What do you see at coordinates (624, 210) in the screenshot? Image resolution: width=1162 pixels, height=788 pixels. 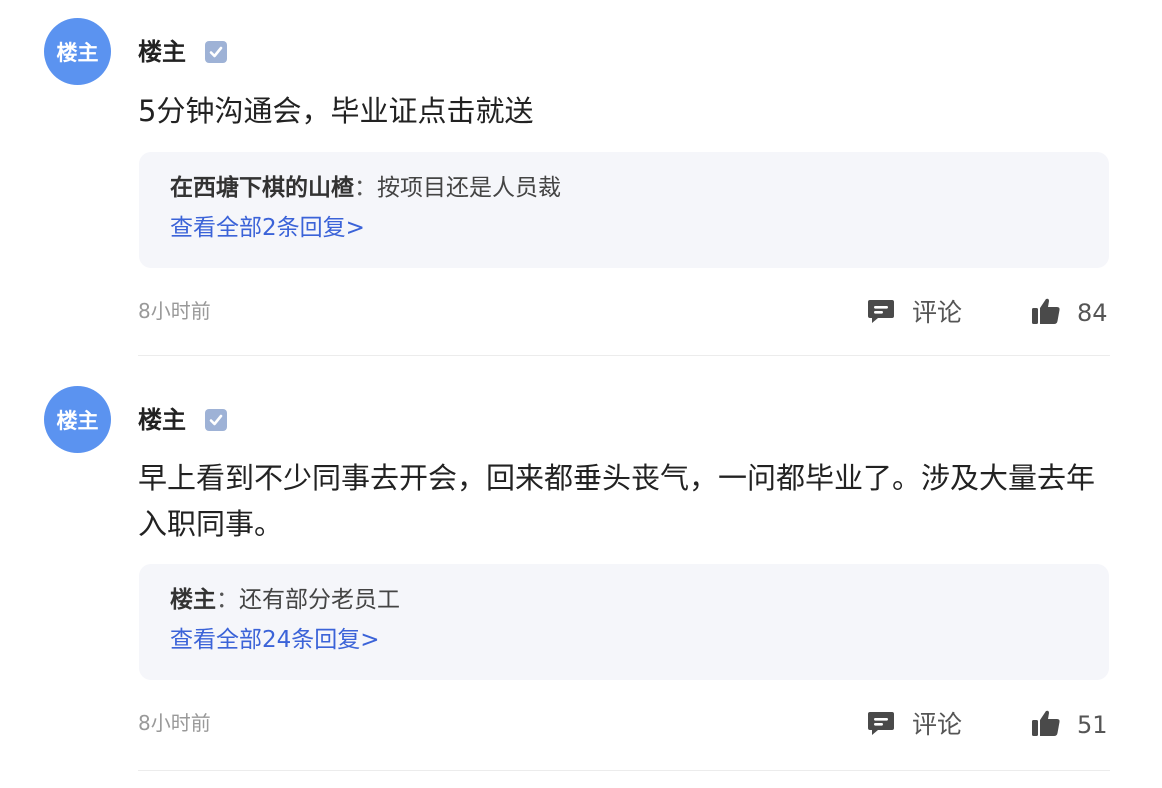 I see `reply-preview: 在西塘下棋的山楂：按项目还是人员裁 查看全部2条回复>` at bounding box center [624, 210].